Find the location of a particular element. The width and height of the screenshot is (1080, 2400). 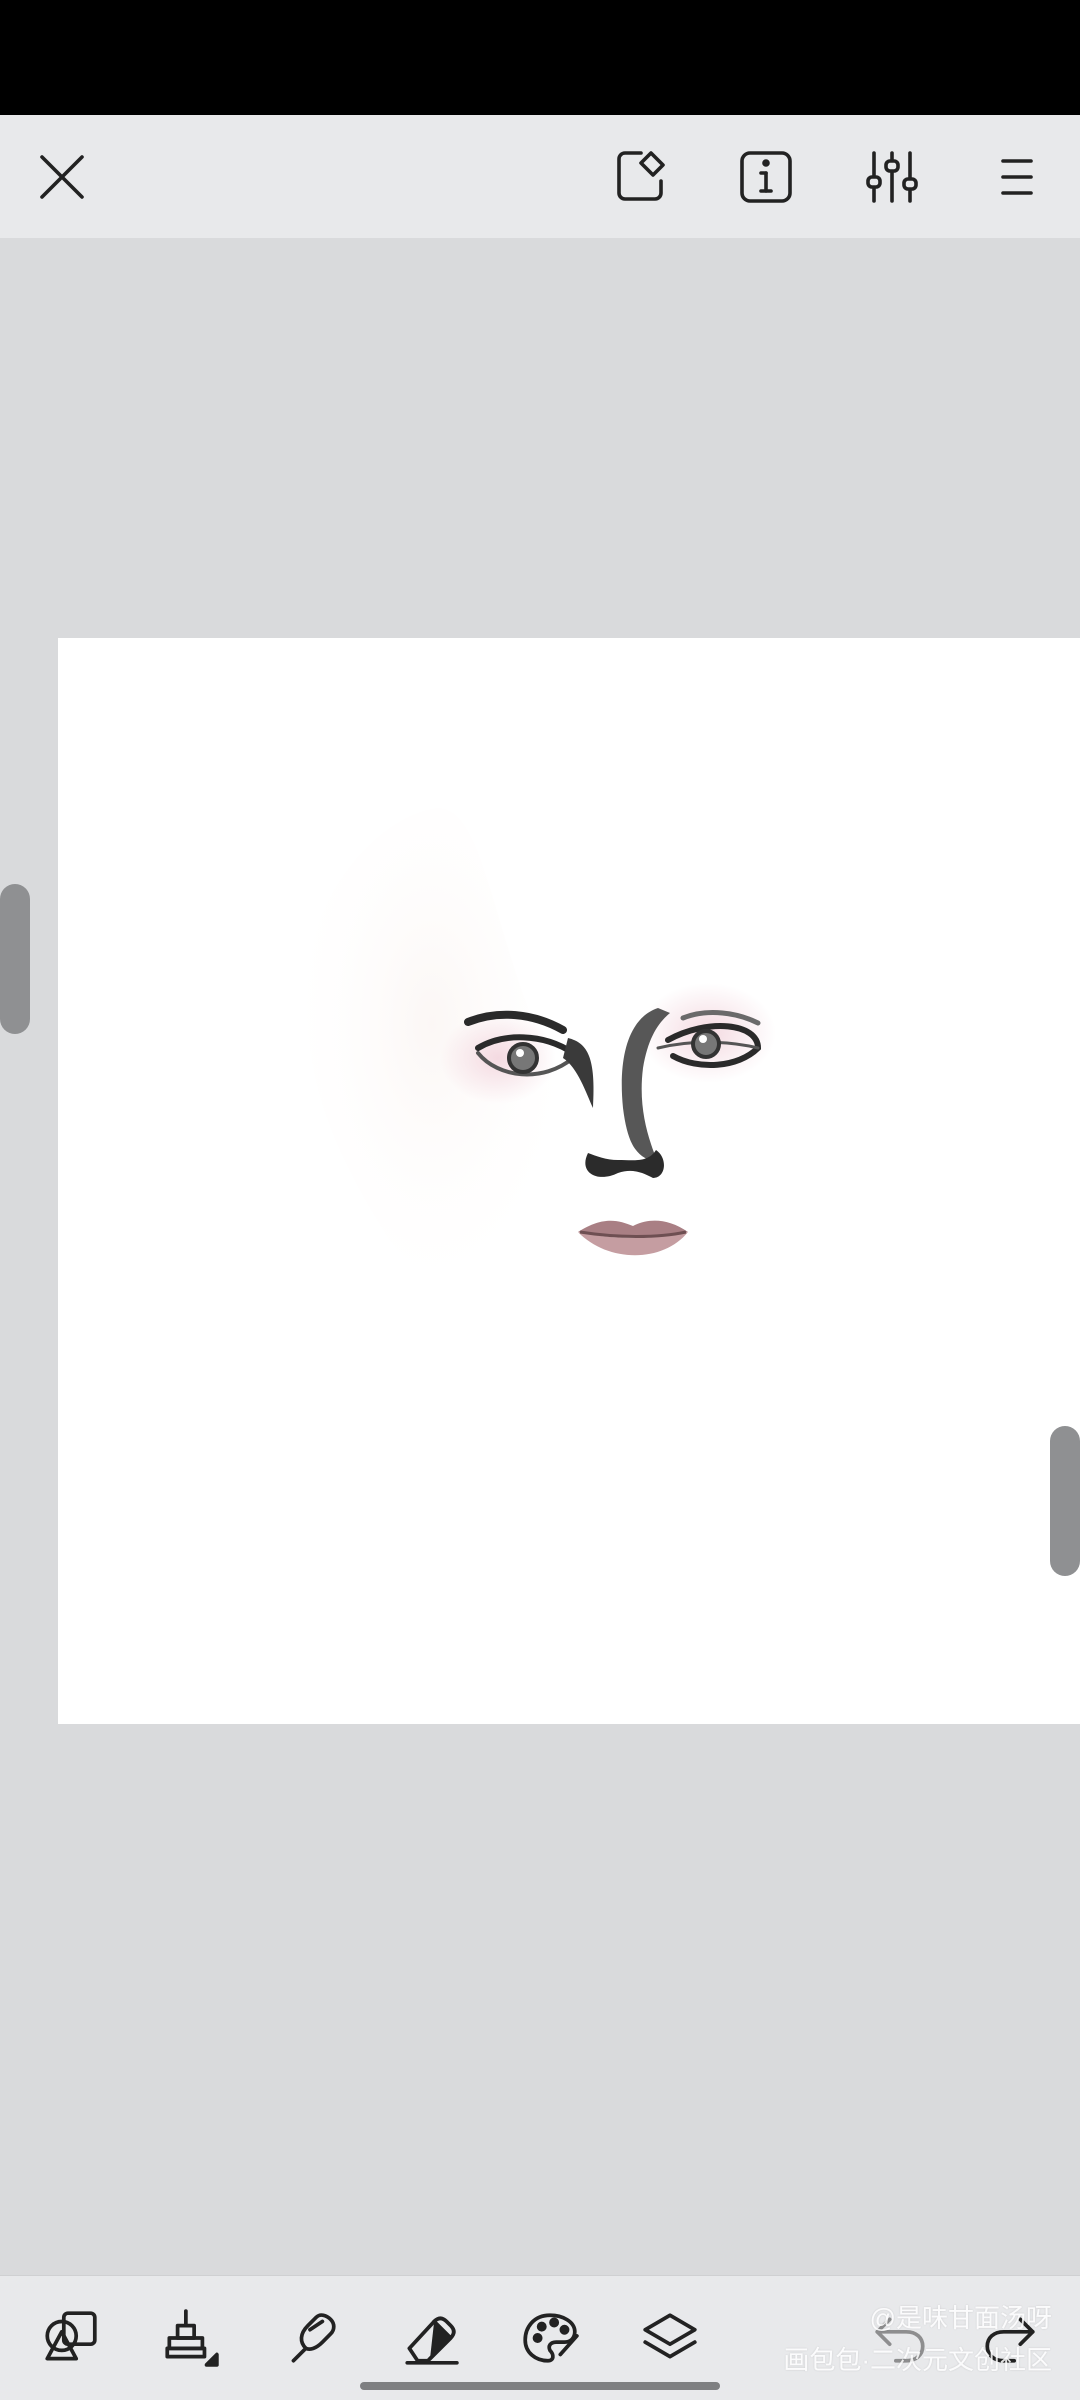

left-brow-stroke is located at coordinates (578, 1073).